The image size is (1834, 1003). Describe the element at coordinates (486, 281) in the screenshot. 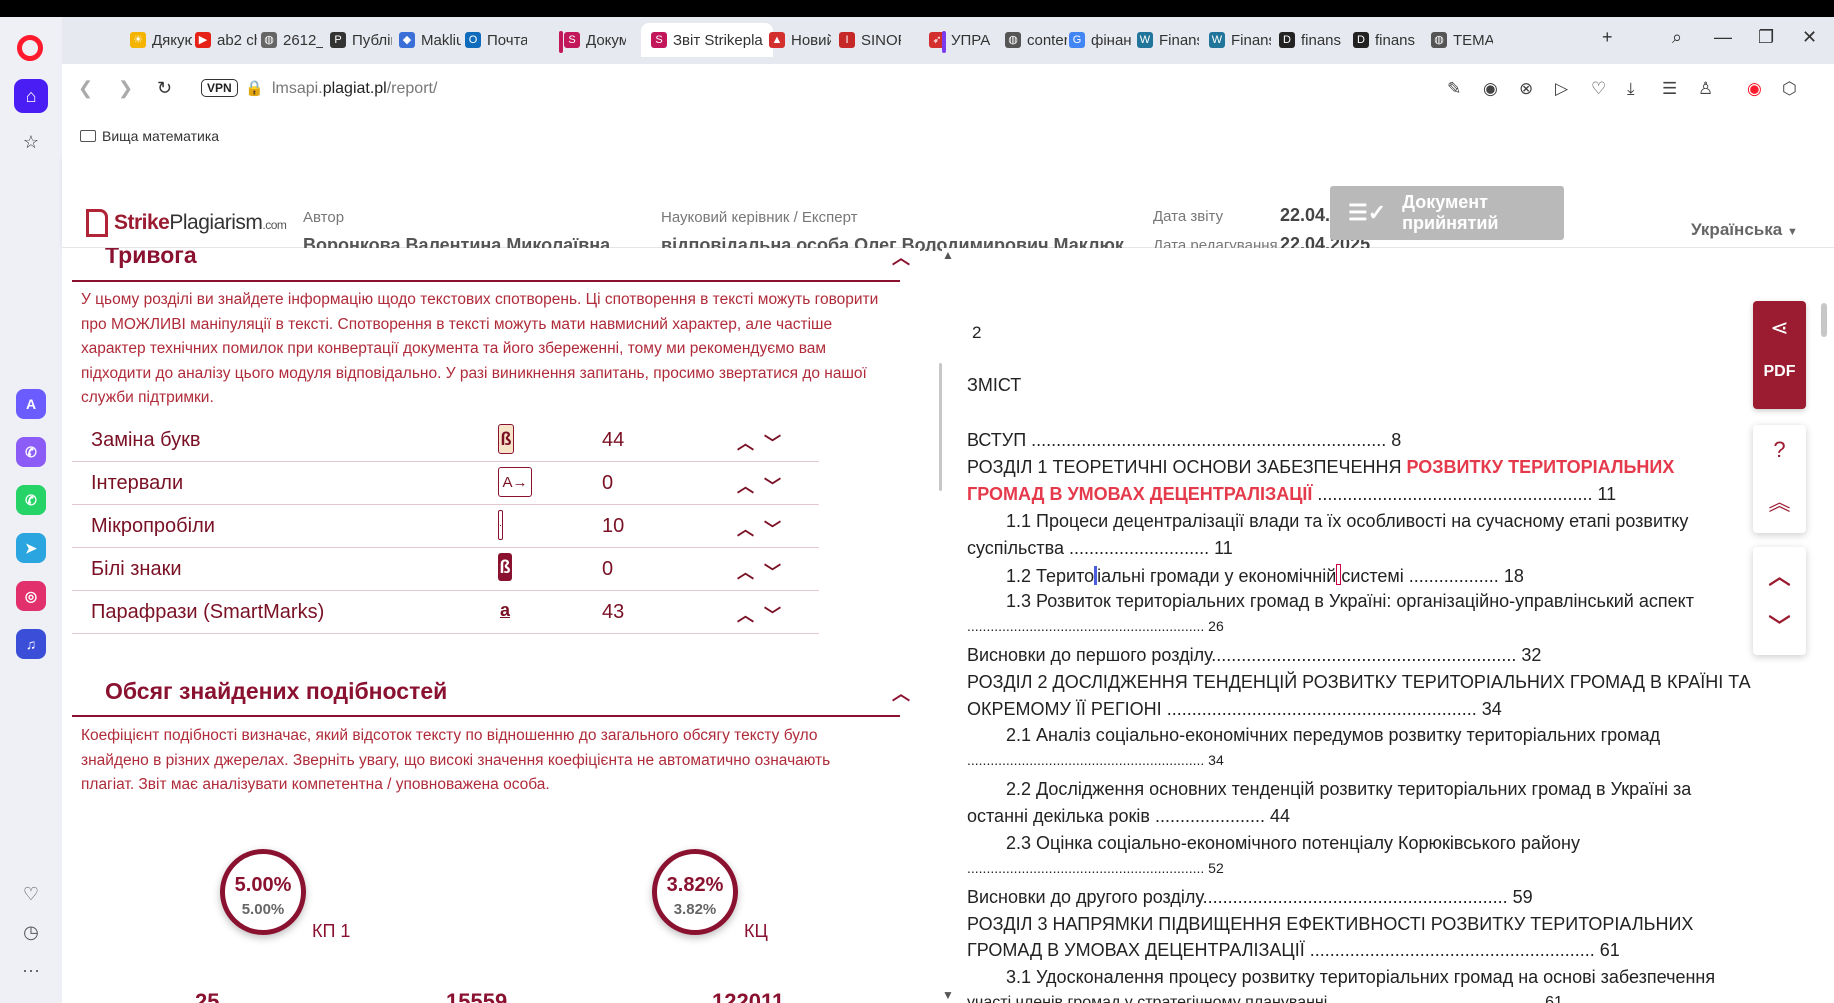

I see `divider` at that location.